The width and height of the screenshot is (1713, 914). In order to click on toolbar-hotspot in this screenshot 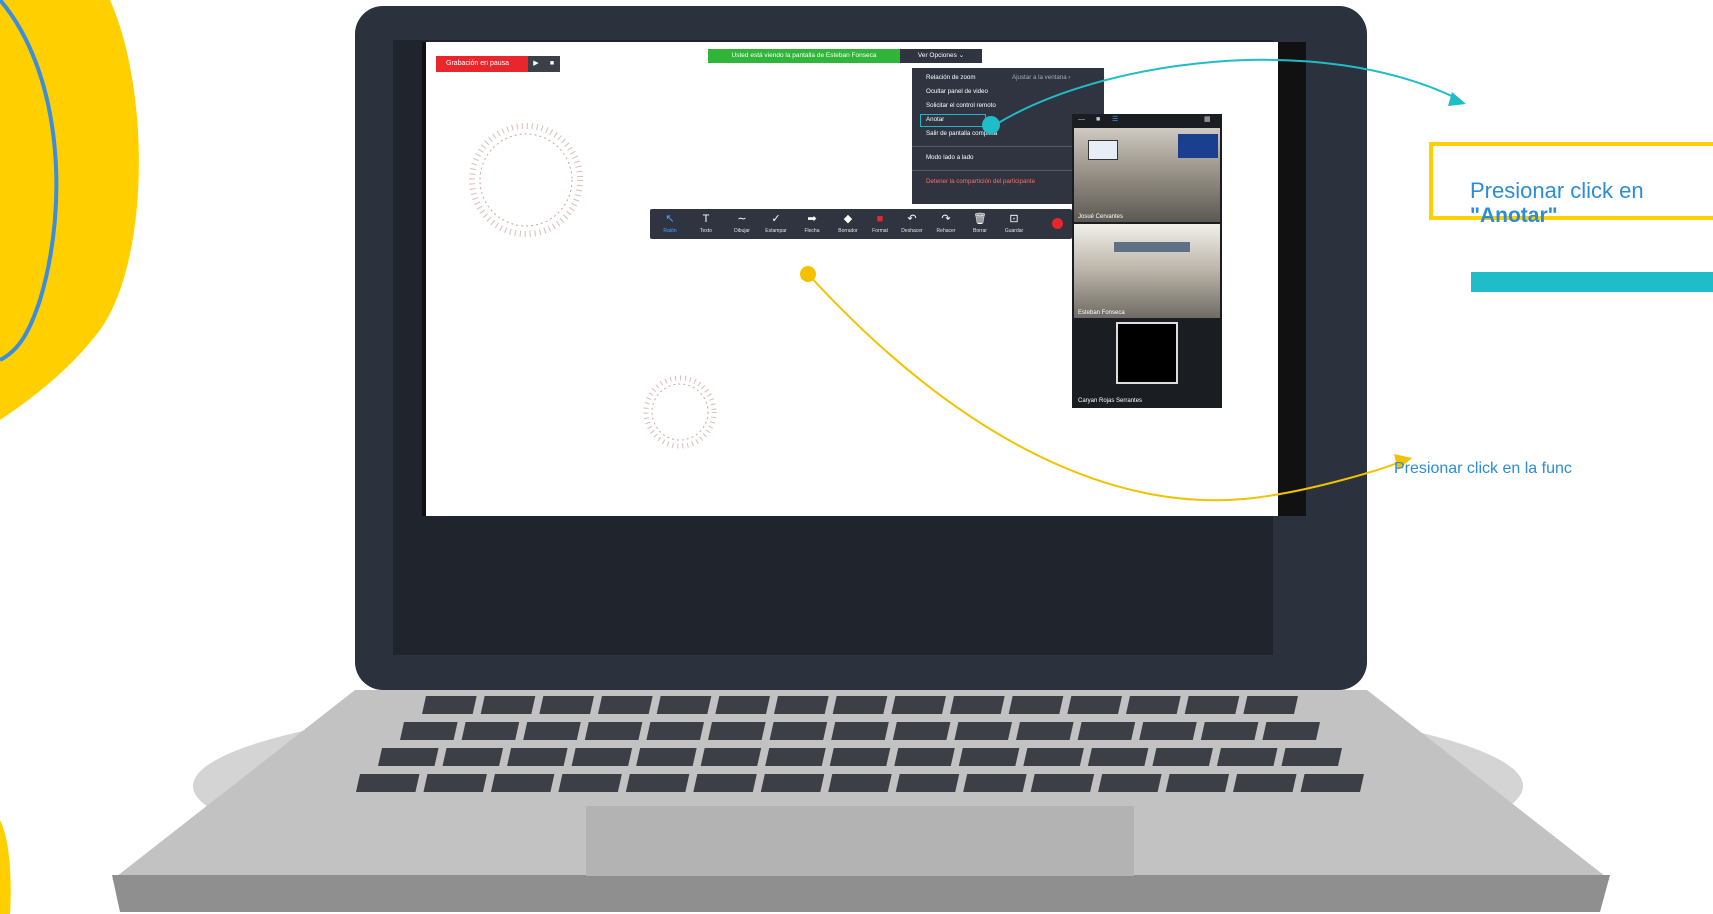, I will do `click(808, 274)`.